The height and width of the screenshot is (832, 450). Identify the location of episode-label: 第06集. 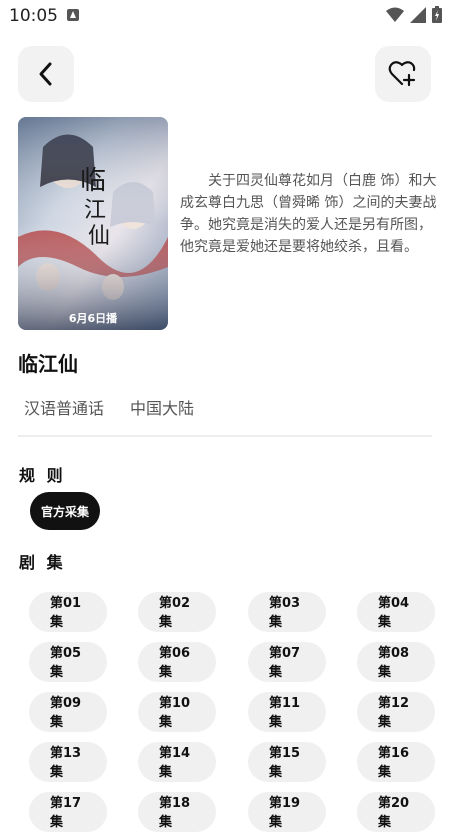
(175, 663).